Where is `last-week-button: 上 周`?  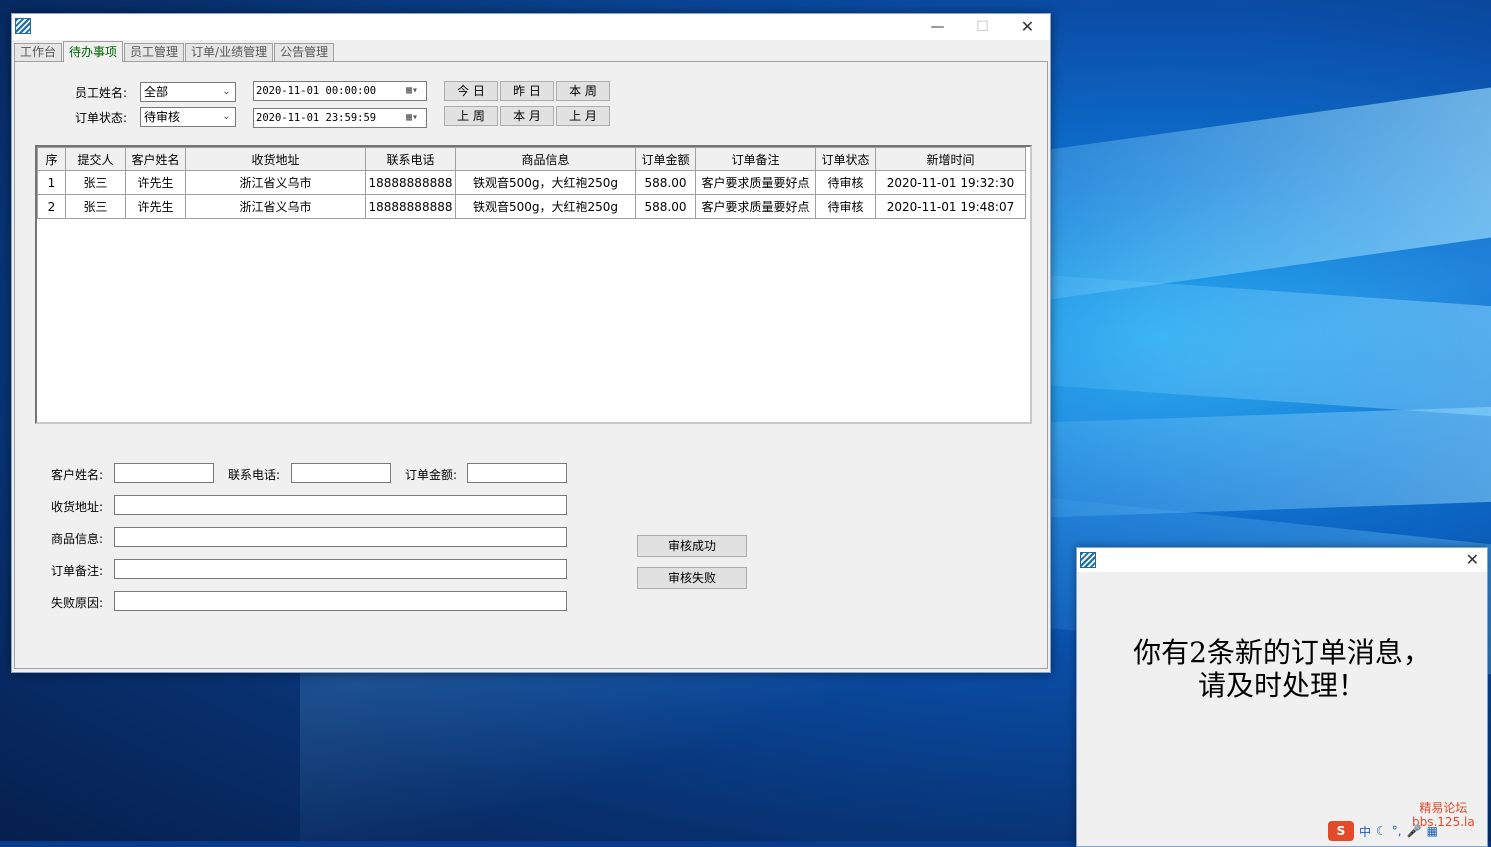
last-week-button: 上 周 is located at coordinates (471, 116).